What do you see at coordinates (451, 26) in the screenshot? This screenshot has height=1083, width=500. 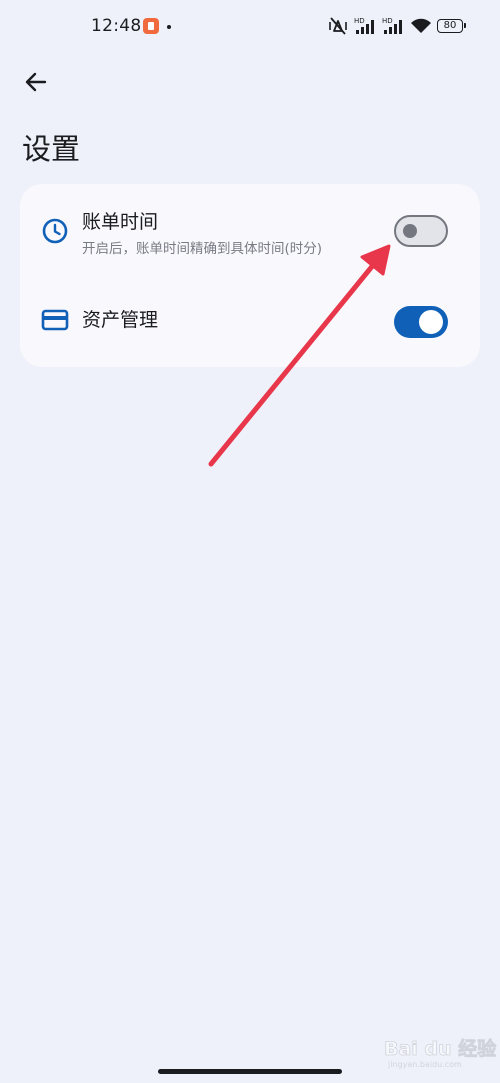 I see `battery-icon: 80` at bounding box center [451, 26].